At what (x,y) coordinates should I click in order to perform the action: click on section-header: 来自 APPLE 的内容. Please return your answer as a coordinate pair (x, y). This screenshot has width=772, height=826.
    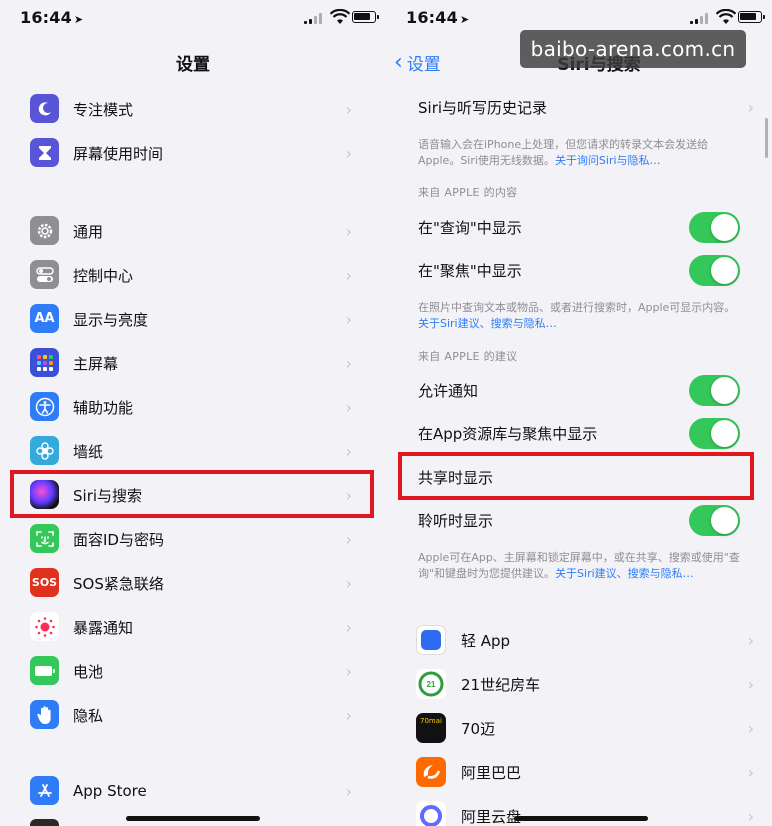
    Looking at the image, I should click on (468, 192).